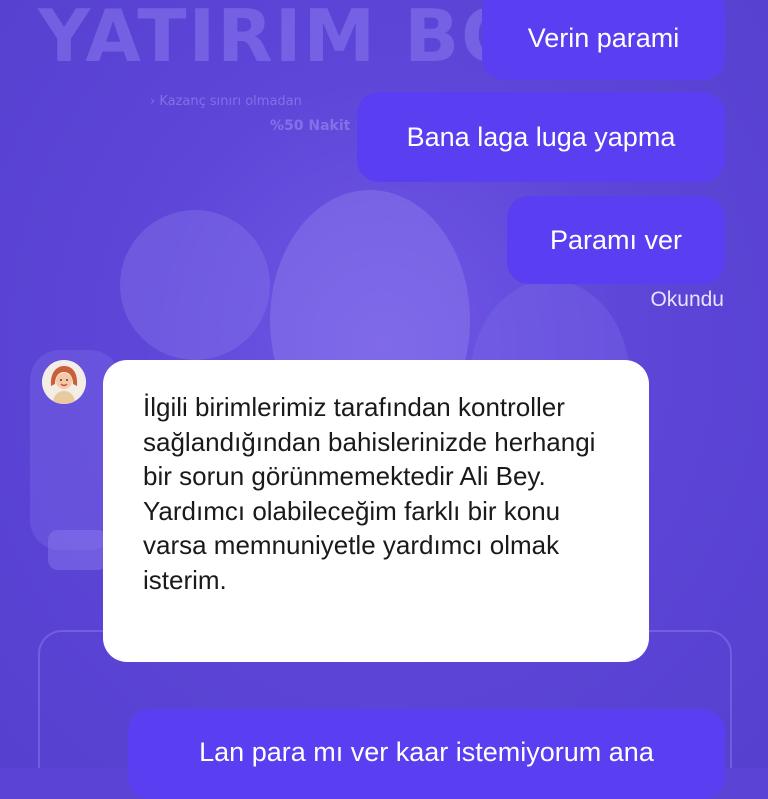  Describe the element at coordinates (687, 299) in the screenshot. I see `read-receipt: Okundu` at that location.